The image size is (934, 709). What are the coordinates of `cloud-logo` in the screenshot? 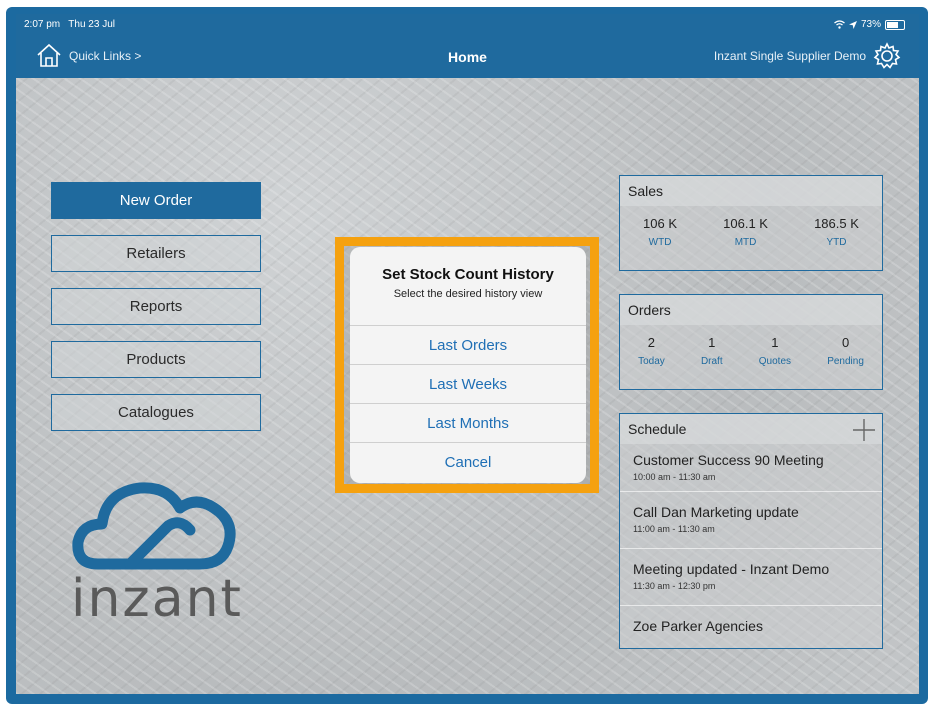 It's located at (154, 526).